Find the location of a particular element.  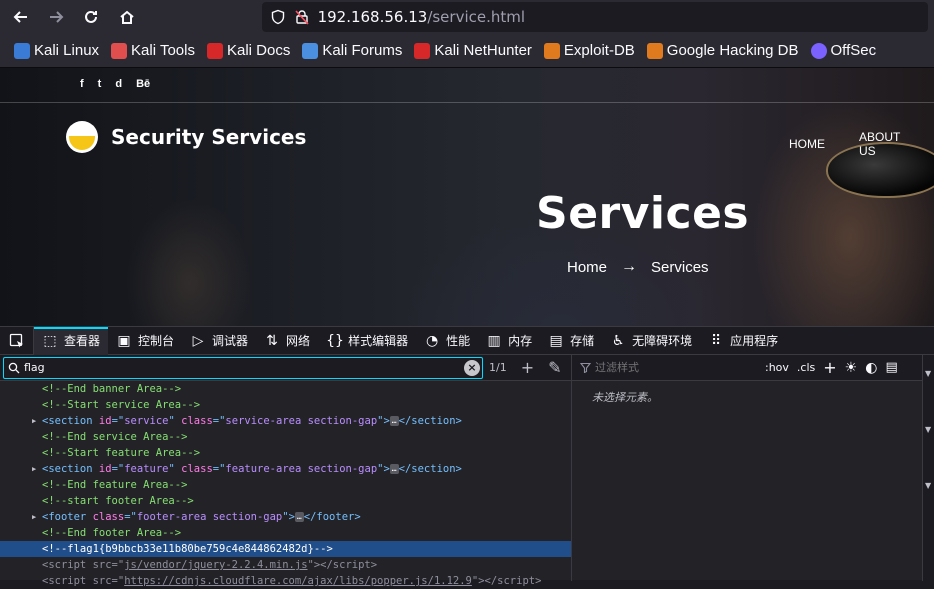

tab-inspector: ⬚ 查看器 is located at coordinates (71, 340).